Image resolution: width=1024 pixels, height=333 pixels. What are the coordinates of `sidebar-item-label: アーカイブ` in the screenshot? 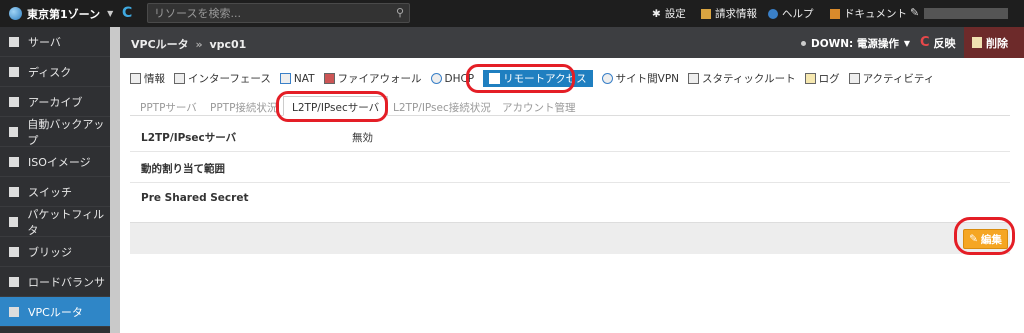 It's located at (55, 102).